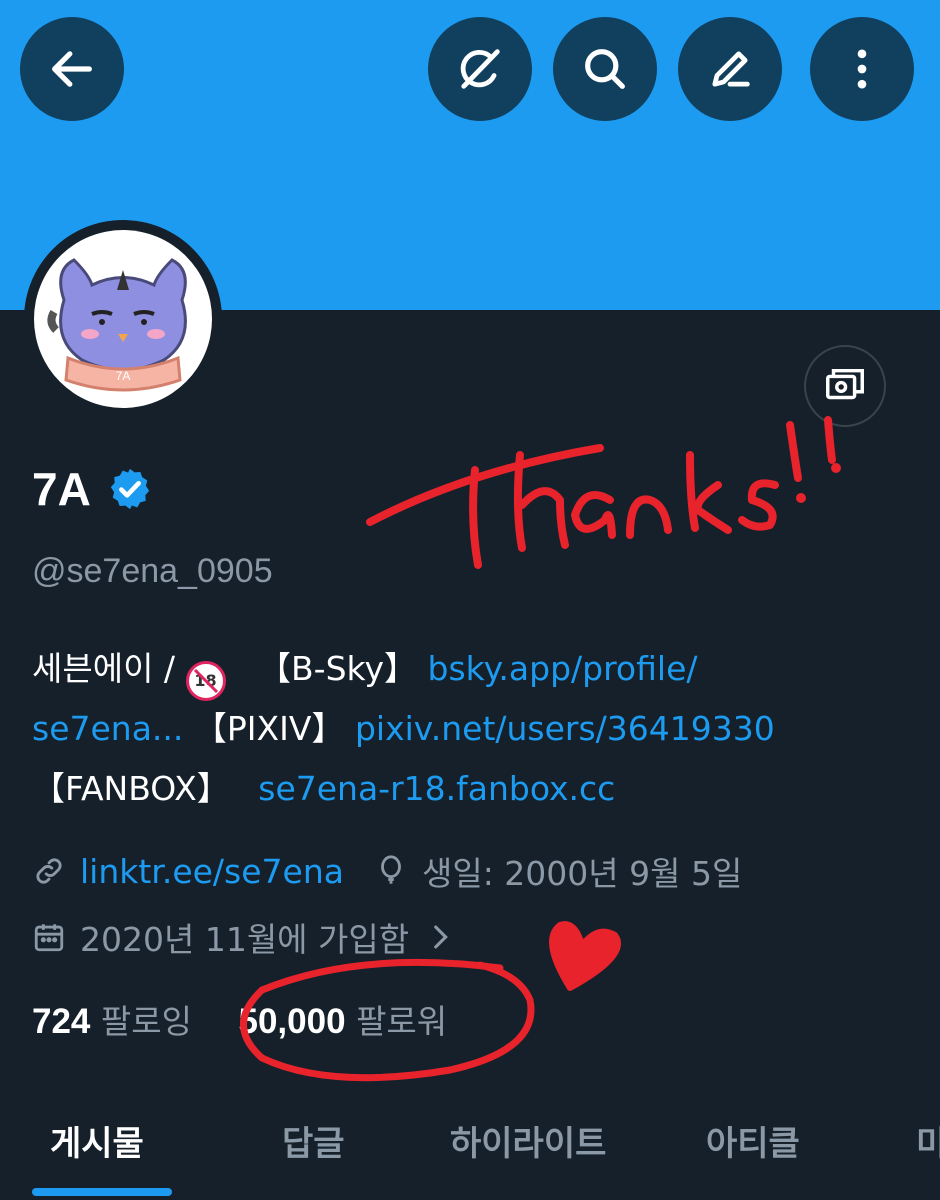 This screenshot has height=1200, width=940. I want to click on chevron-right-icon, so click(440, 937).